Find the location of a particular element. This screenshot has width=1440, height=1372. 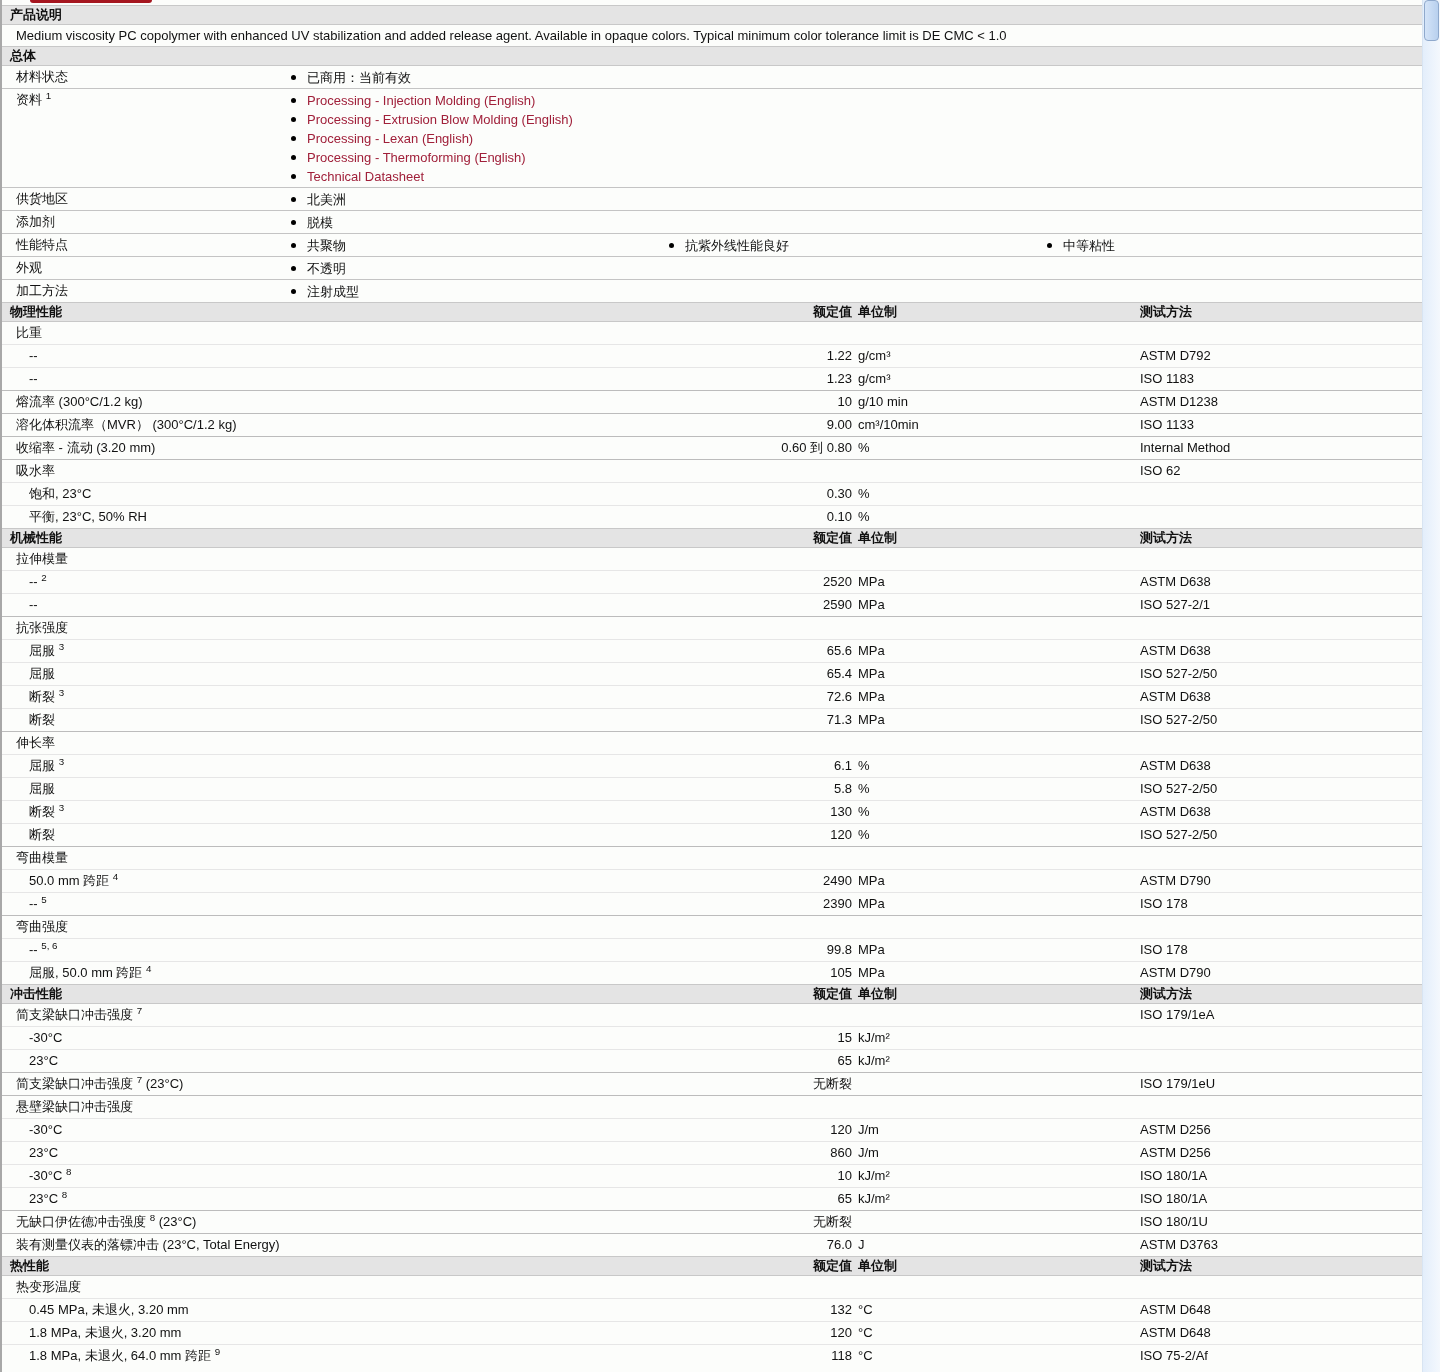

property-label: 弯曲模量 is located at coordinates (42, 857).